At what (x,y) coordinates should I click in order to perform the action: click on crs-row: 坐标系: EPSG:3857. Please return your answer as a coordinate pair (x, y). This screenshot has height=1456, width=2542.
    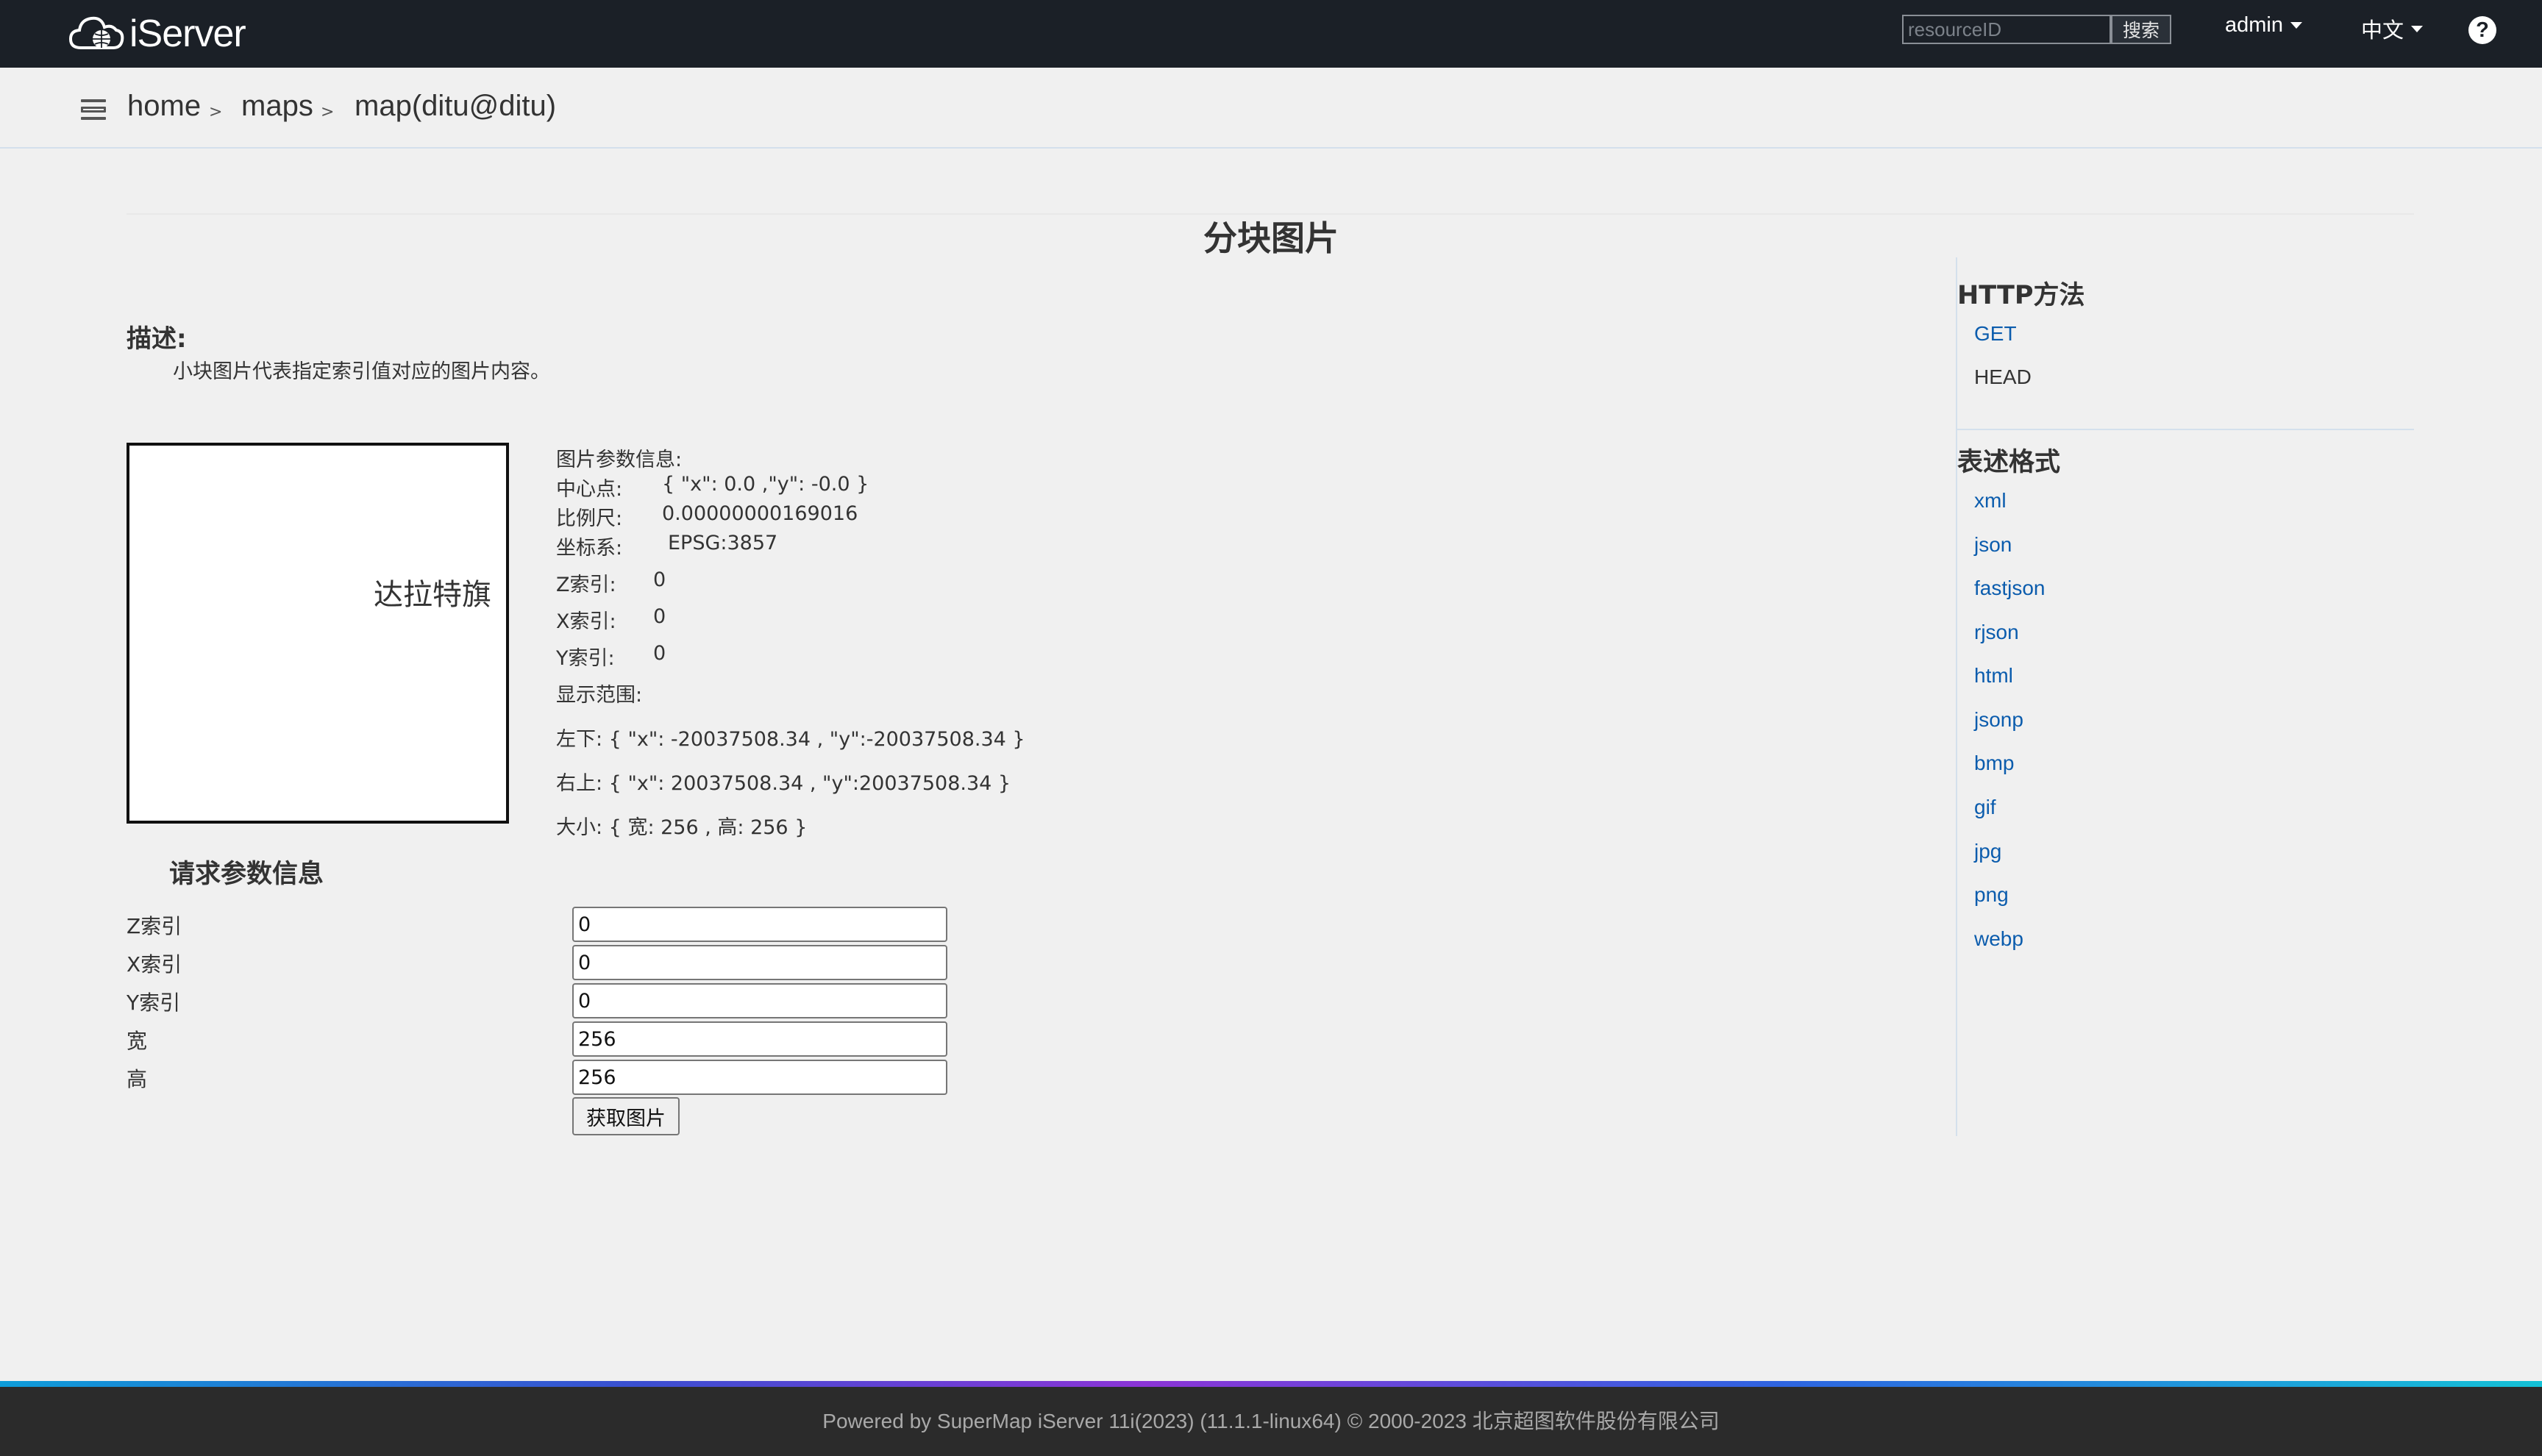
    Looking at the image, I should click on (666, 546).